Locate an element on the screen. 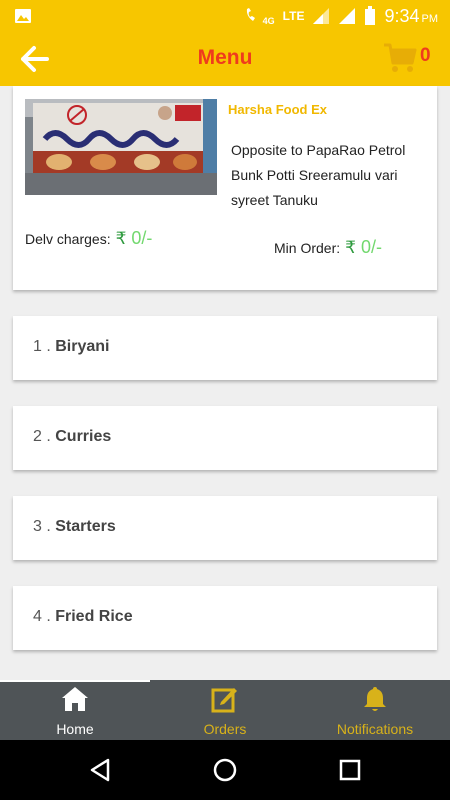 The width and height of the screenshot is (450, 800). clock: 9:34 PM is located at coordinates (411, 16).